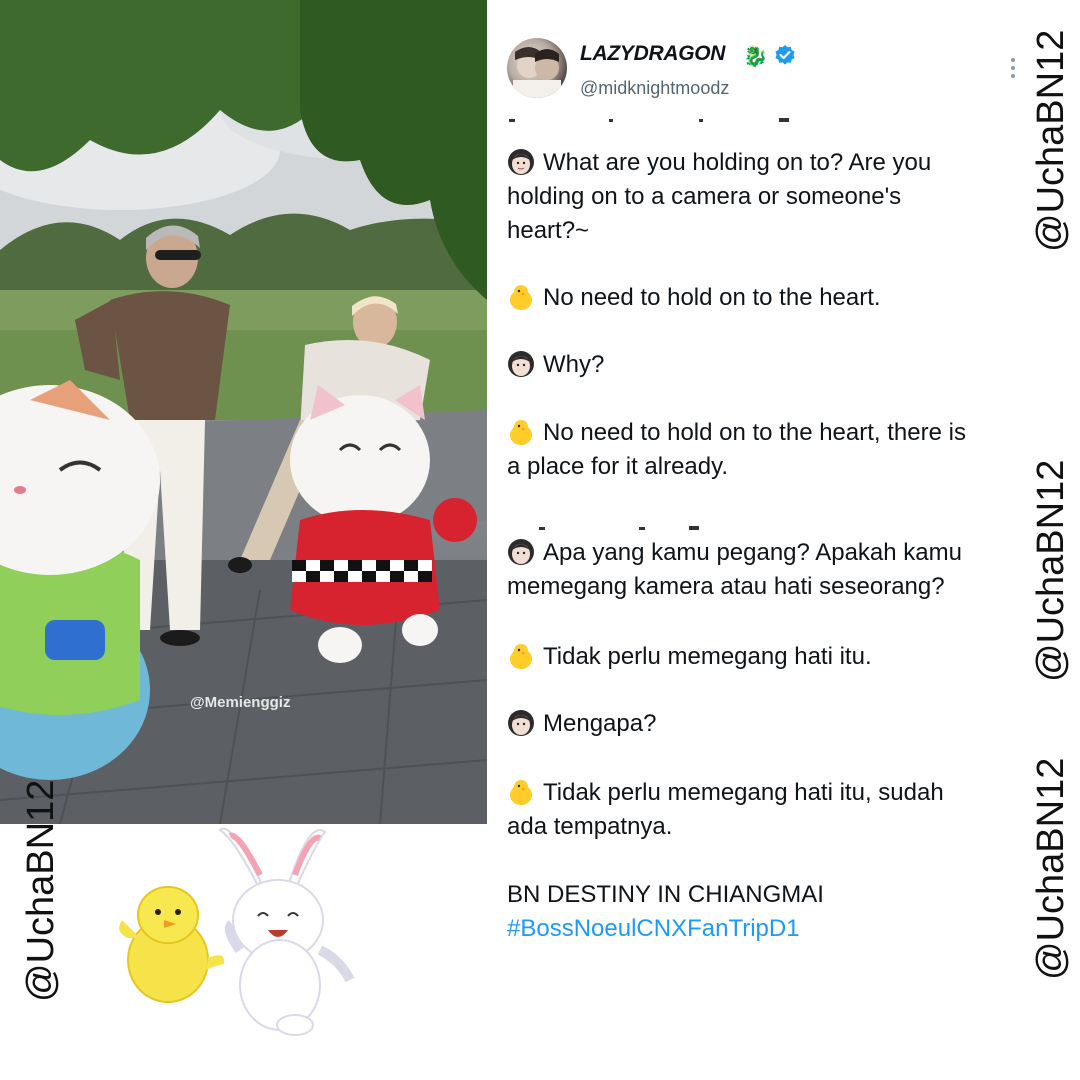 This screenshot has width=1080, height=1080. Describe the element at coordinates (704, 196) in the screenshot. I see `tweet-text: holding on to a camera or someone's` at that location.